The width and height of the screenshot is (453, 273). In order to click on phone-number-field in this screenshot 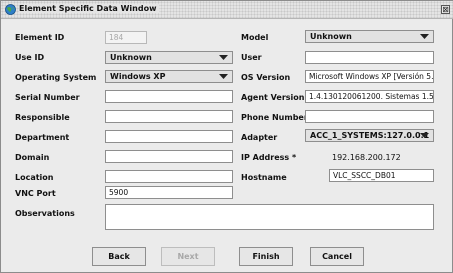, I will do `click(369, 116)`.